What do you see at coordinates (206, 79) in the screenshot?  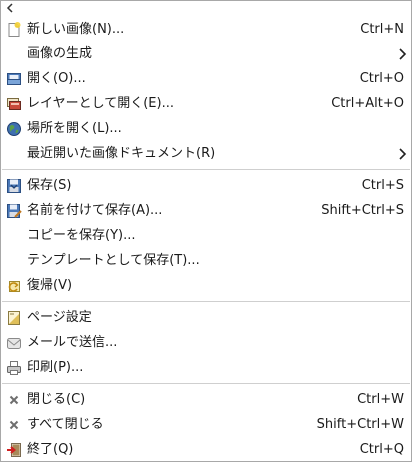 I see `menu-item-open: 開く(O)... Ctrl+O` at bounding box center [206, 79].